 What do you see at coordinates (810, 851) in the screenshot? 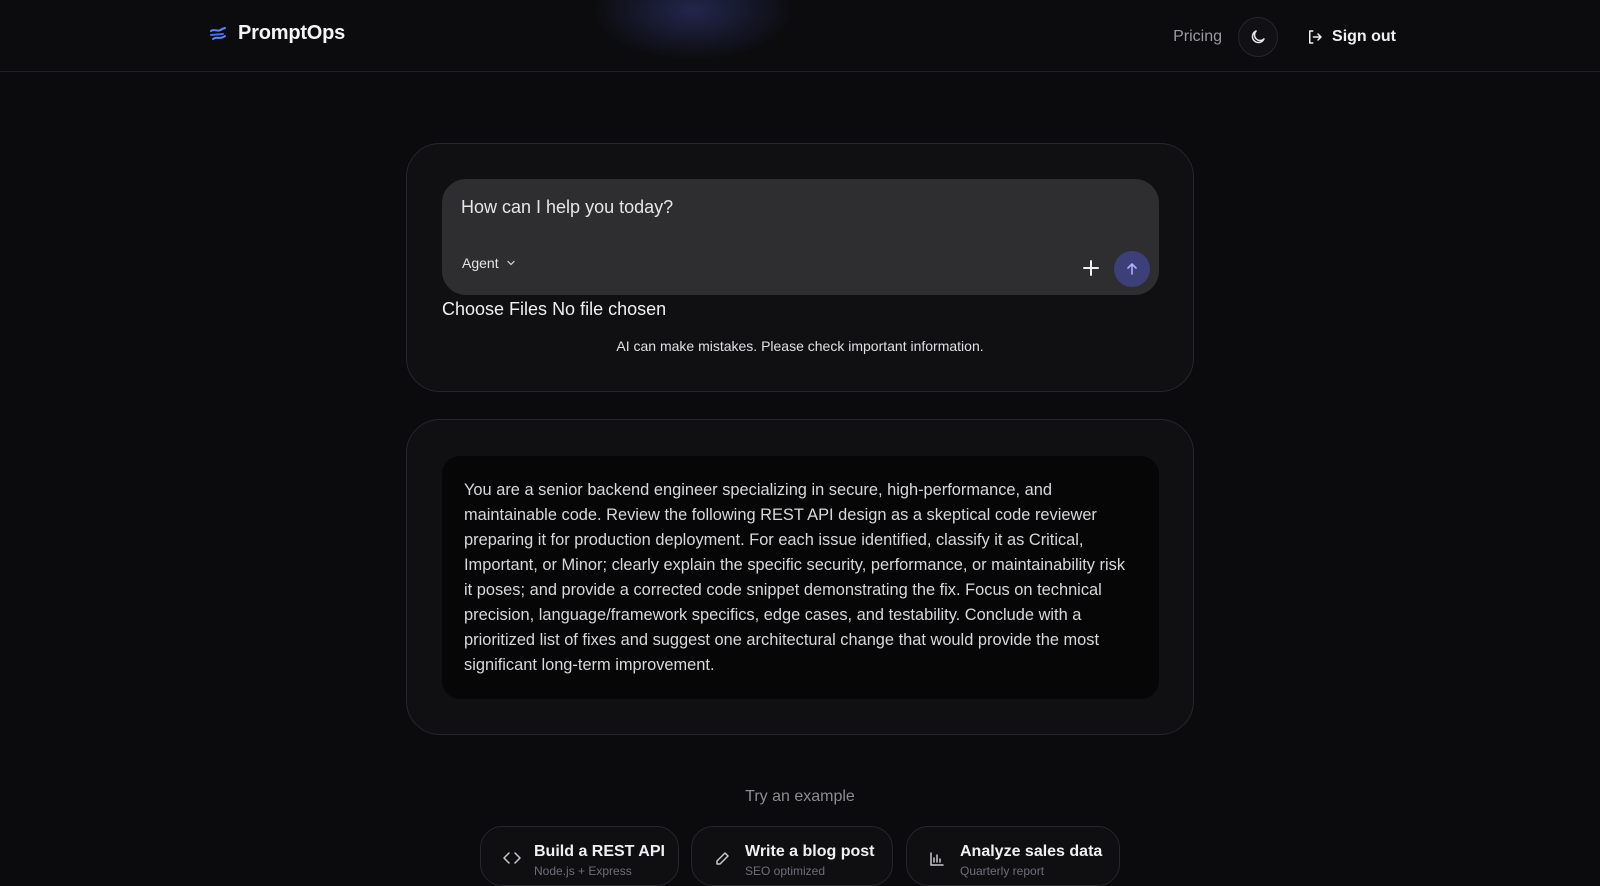
I see `example-title: Write a blog post` at bounding box center [810, 851].